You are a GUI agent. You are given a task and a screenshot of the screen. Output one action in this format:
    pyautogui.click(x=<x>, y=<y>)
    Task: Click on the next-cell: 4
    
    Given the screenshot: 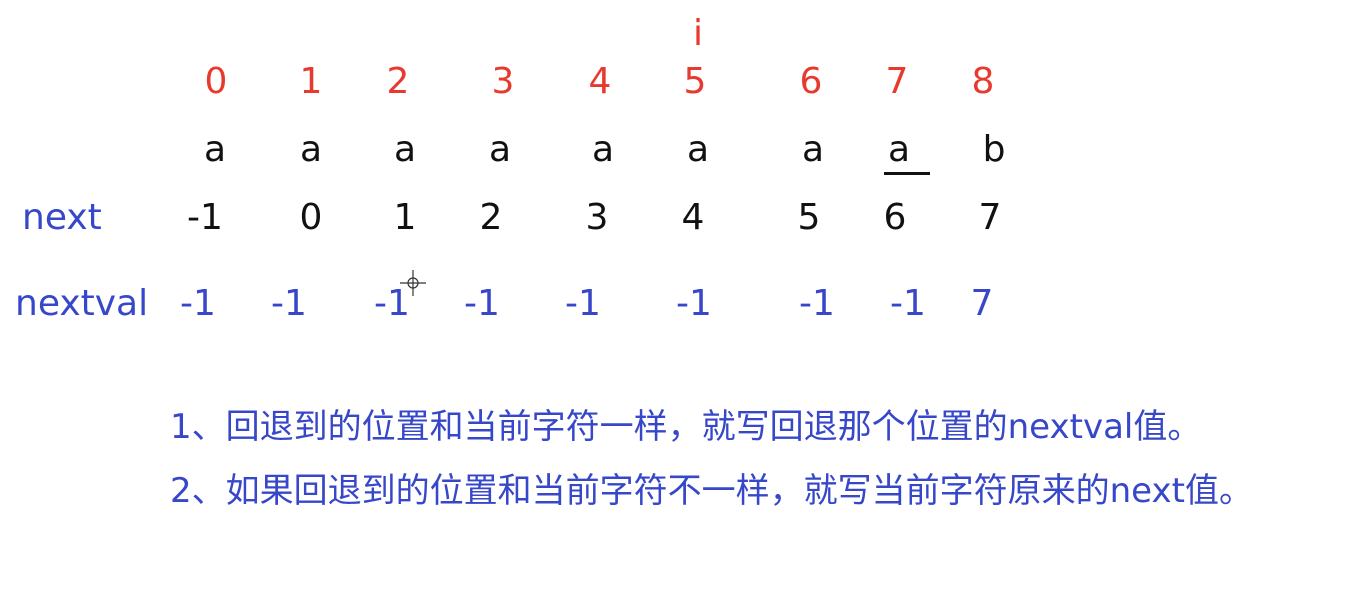 What is the action you would take?
    pyautogui.click(x=693, y=217)
    